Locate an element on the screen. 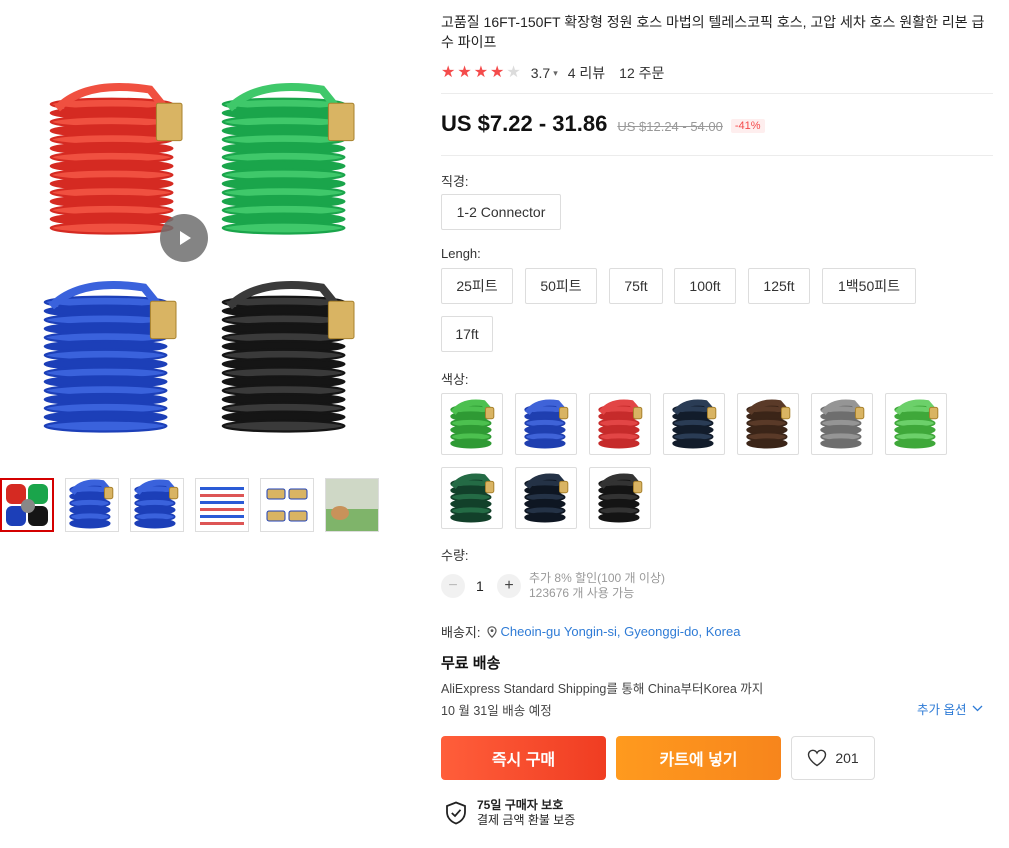  chevron-down-icon: ▾ is located at coordinates (555, 73).